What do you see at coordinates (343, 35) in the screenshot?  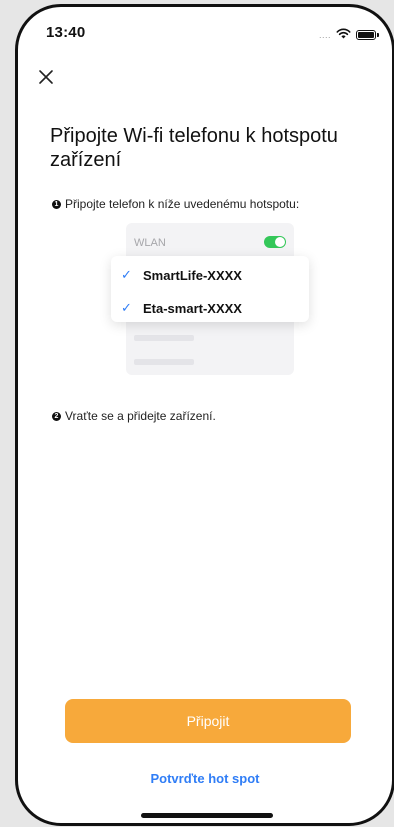 I see `wifi-icon` at bounding box center [343, 35].